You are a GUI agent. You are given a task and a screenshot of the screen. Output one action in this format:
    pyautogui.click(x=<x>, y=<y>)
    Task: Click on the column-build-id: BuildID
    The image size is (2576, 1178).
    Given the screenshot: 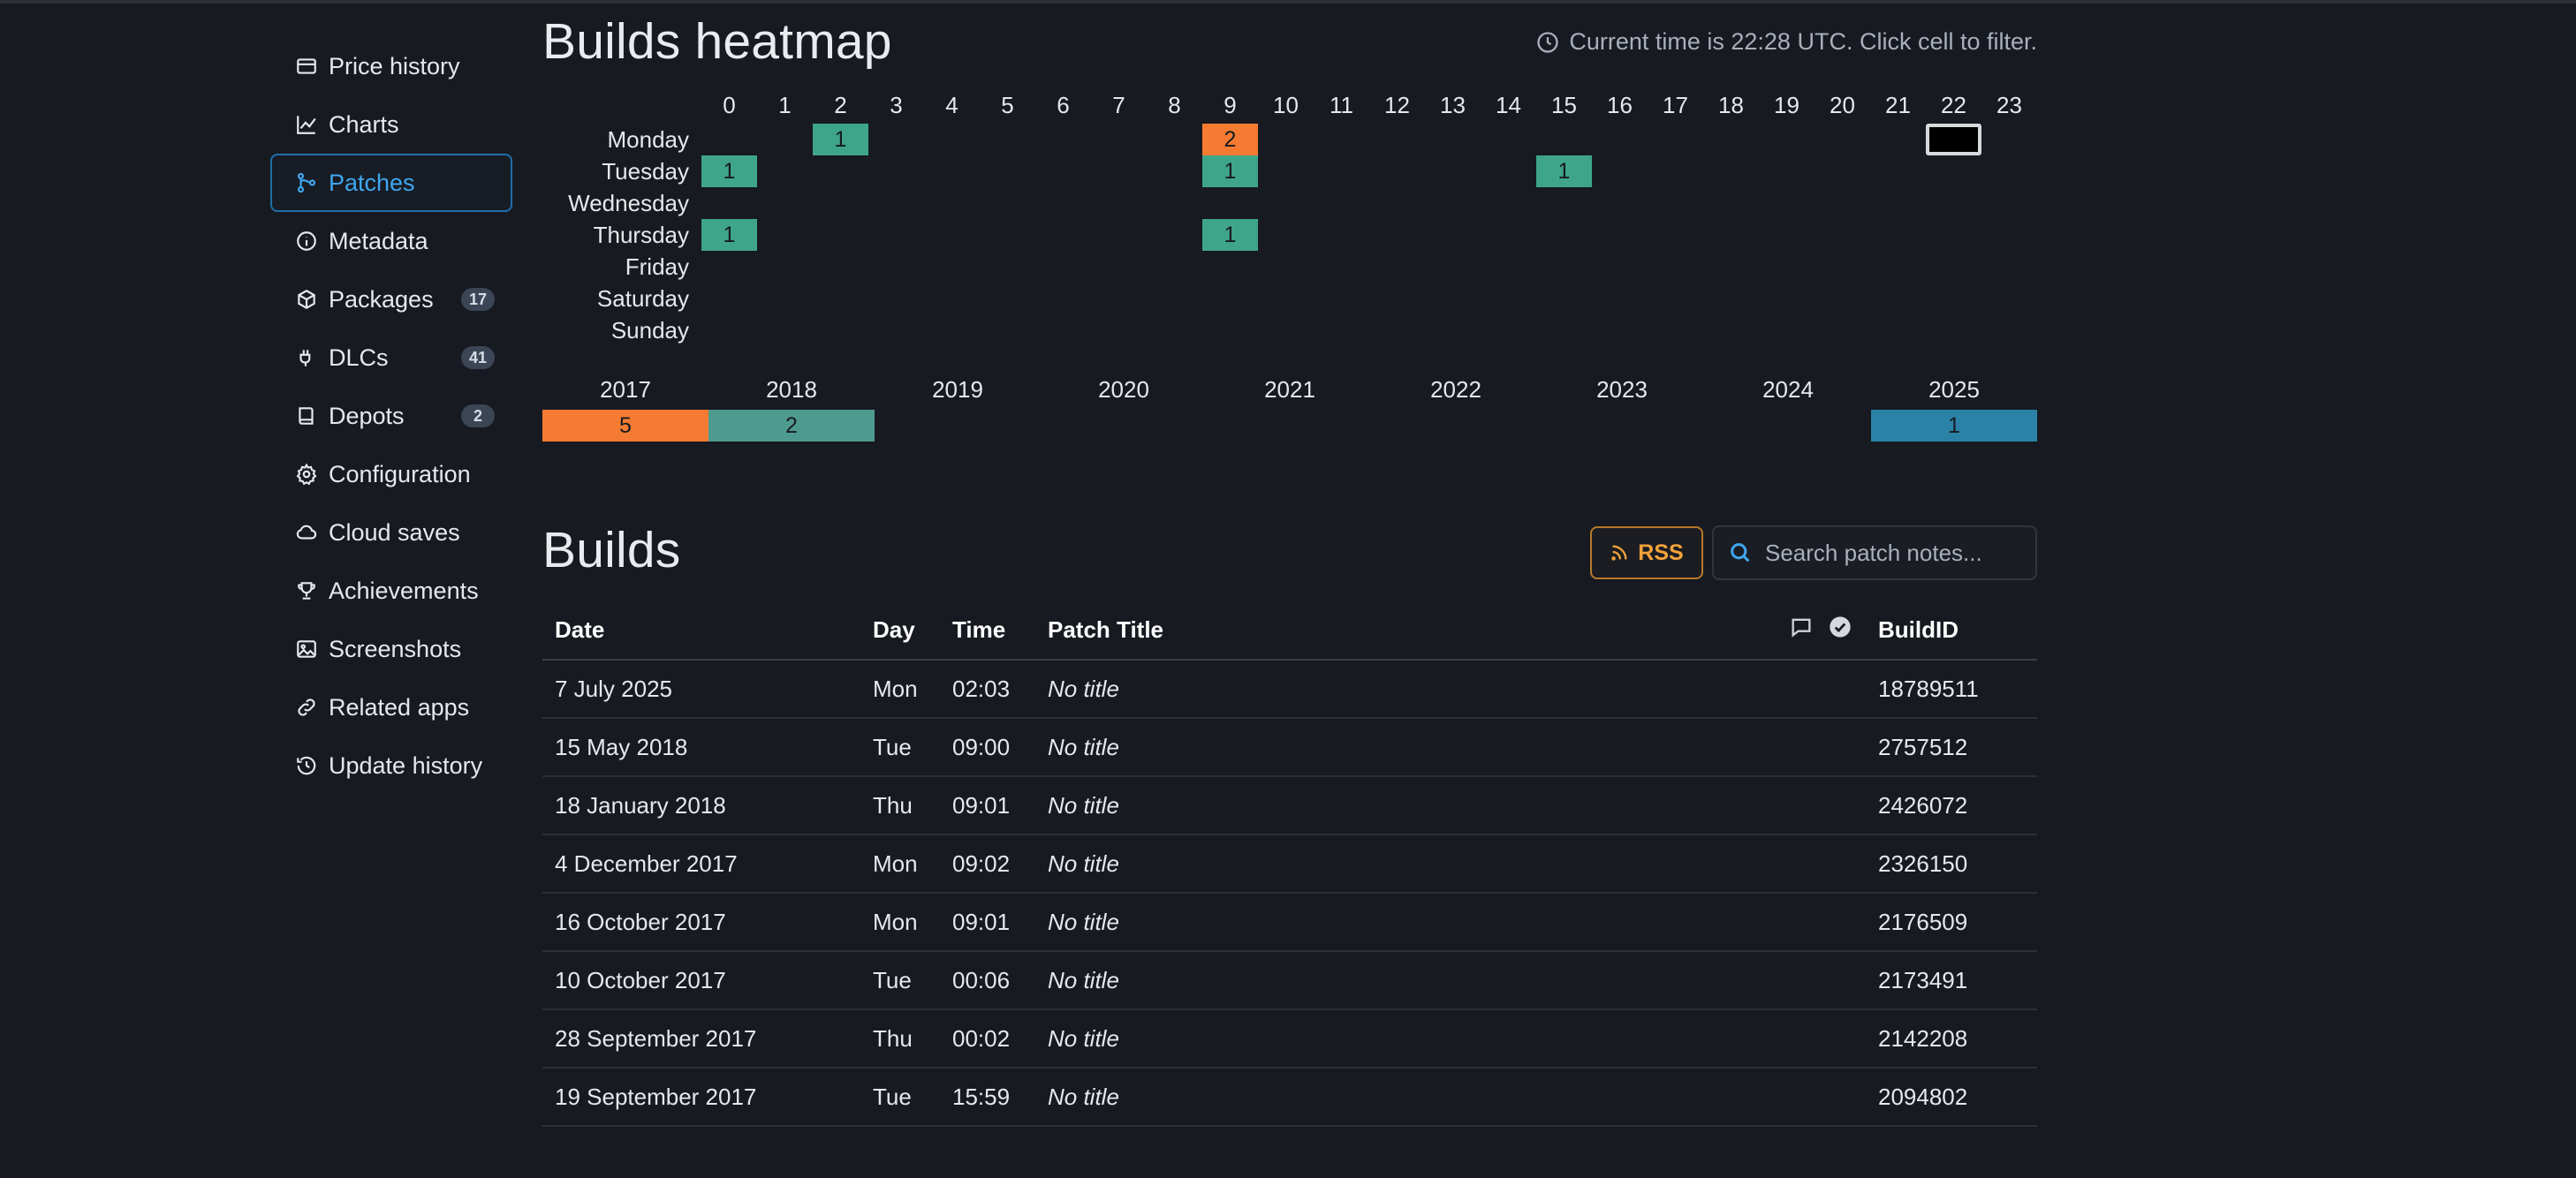 What is the action you would take?
    pyautogui.click(x=1951, y=630)
    